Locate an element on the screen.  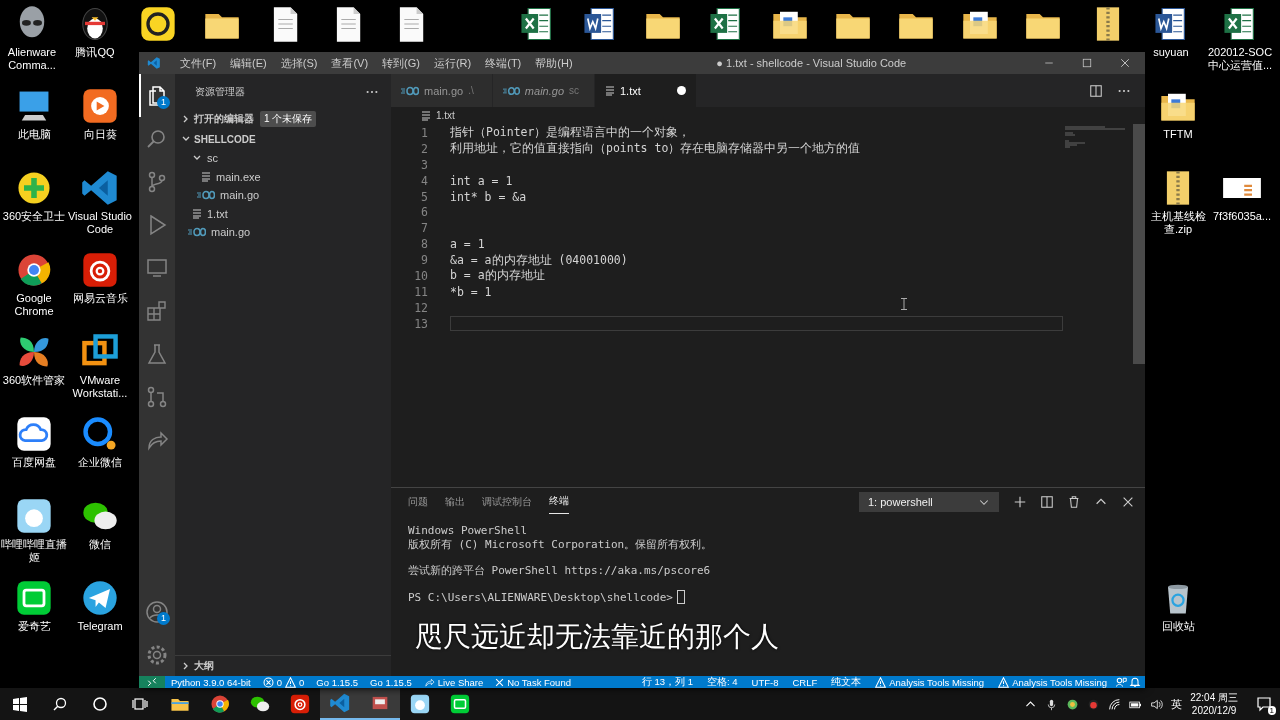
trash-icon is located at coordinates (1074, 502).